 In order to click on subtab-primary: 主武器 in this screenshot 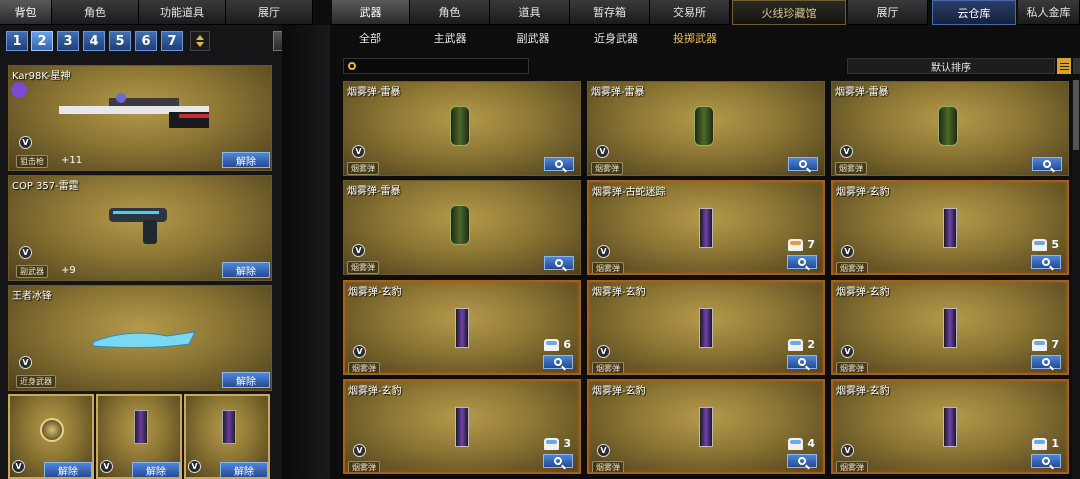, I will do `click(450, 38)`.